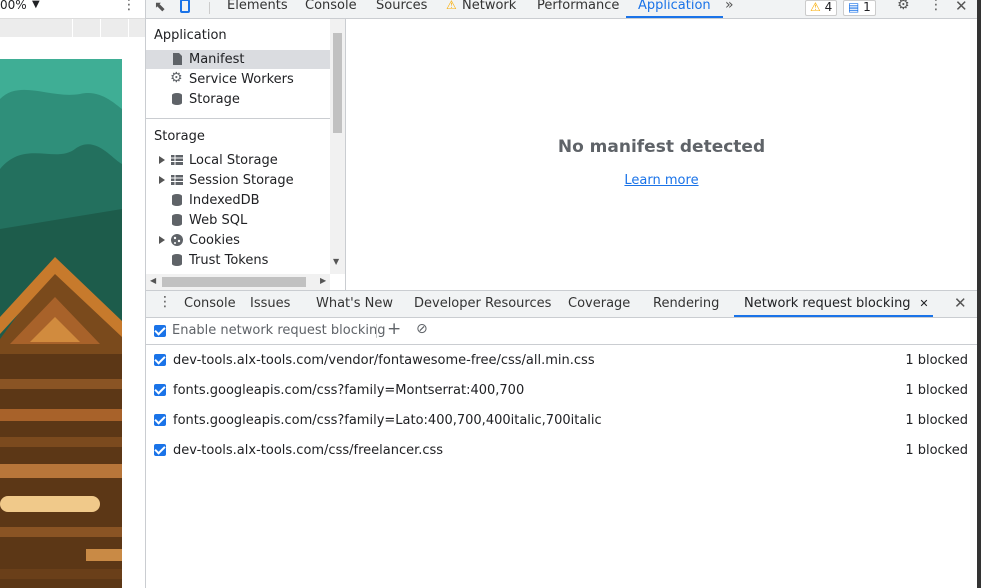  Describe the element at coordinates (36, 5) in the screenshot. I see `zoom-dropdown-icon: ▼` at that location.